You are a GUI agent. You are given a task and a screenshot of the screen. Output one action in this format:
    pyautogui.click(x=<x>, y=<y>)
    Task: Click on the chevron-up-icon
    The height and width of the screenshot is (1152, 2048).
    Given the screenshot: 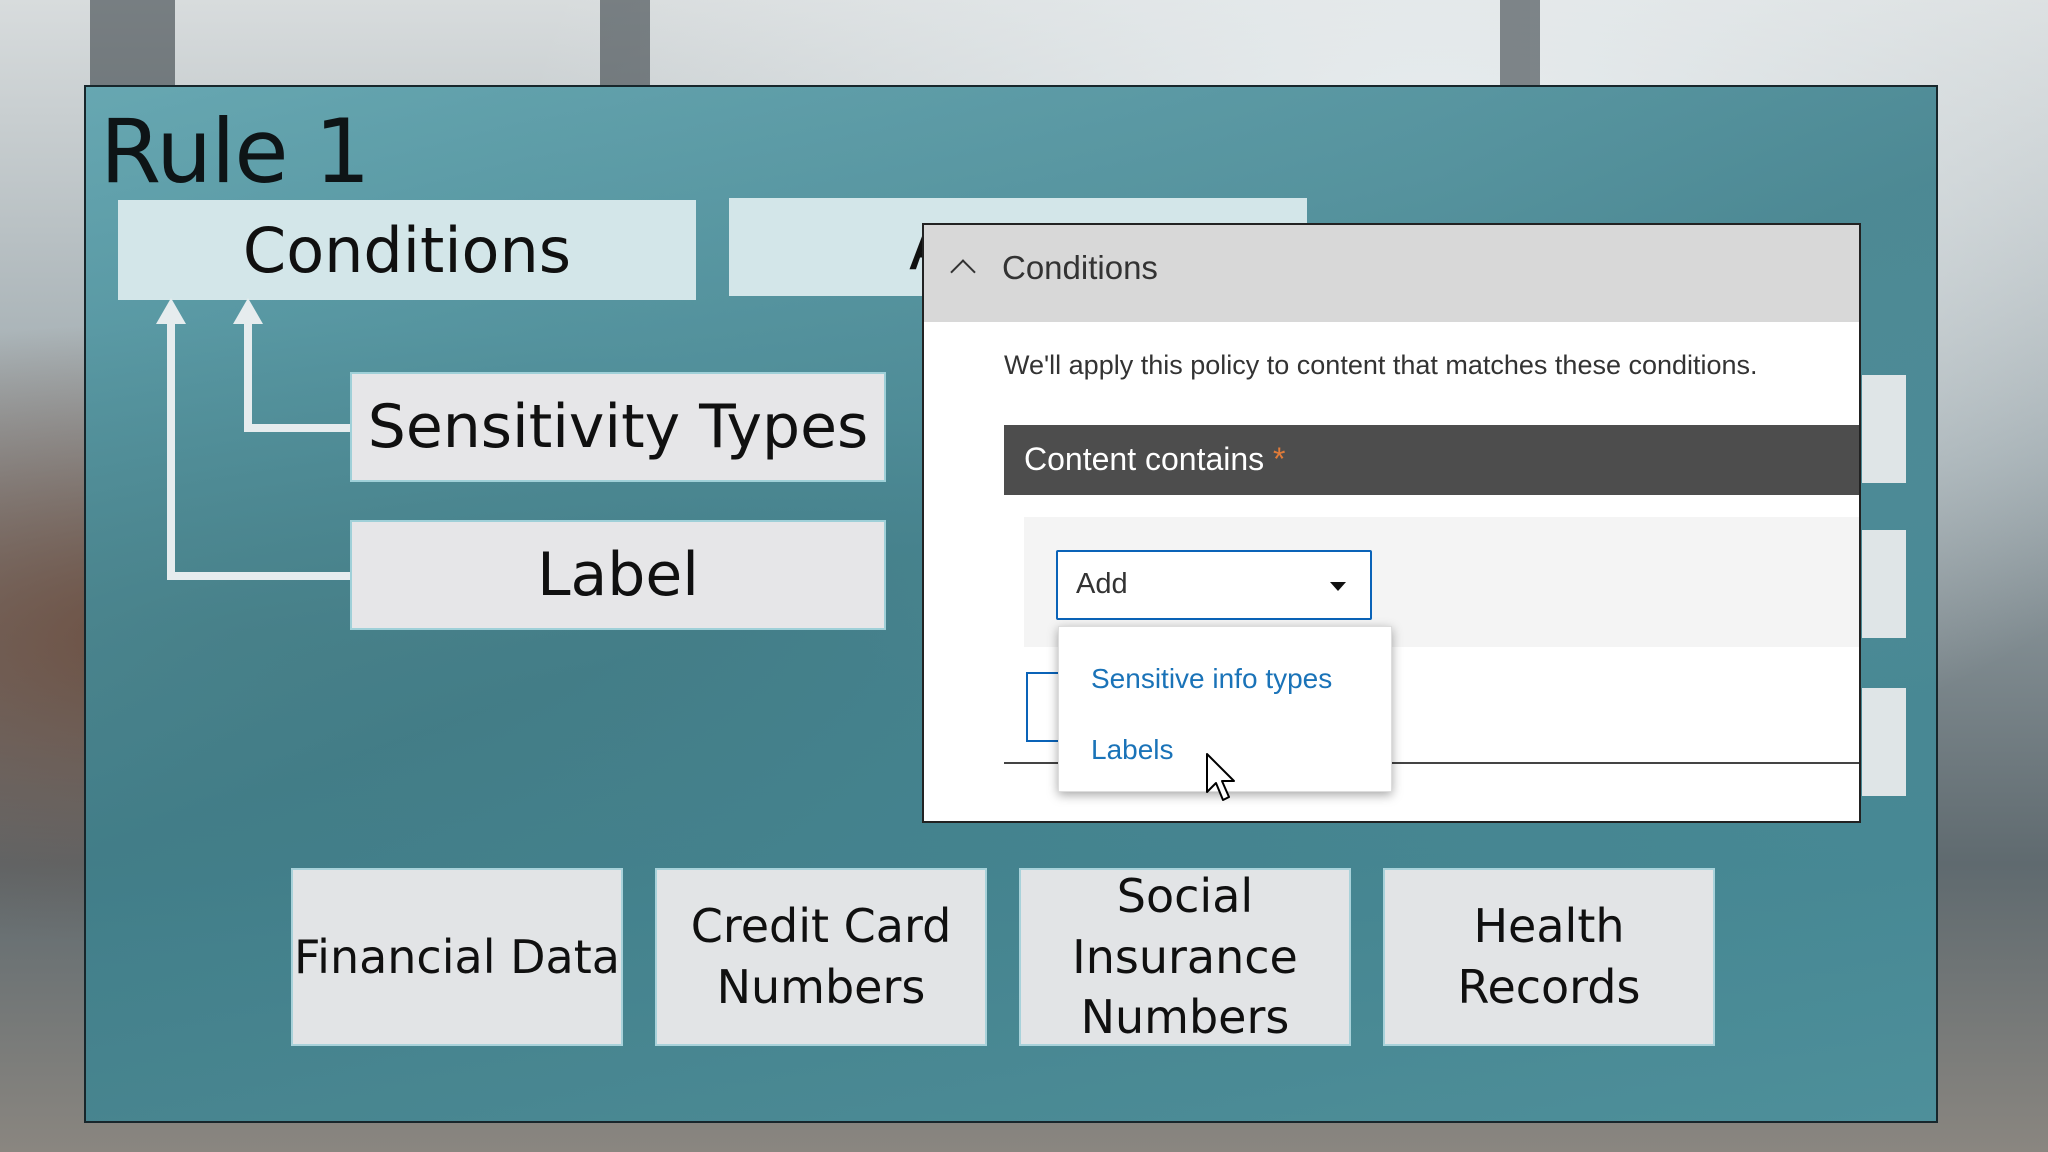 What is the action you would take?
    pyautogui.click(x=963, y=272)
    